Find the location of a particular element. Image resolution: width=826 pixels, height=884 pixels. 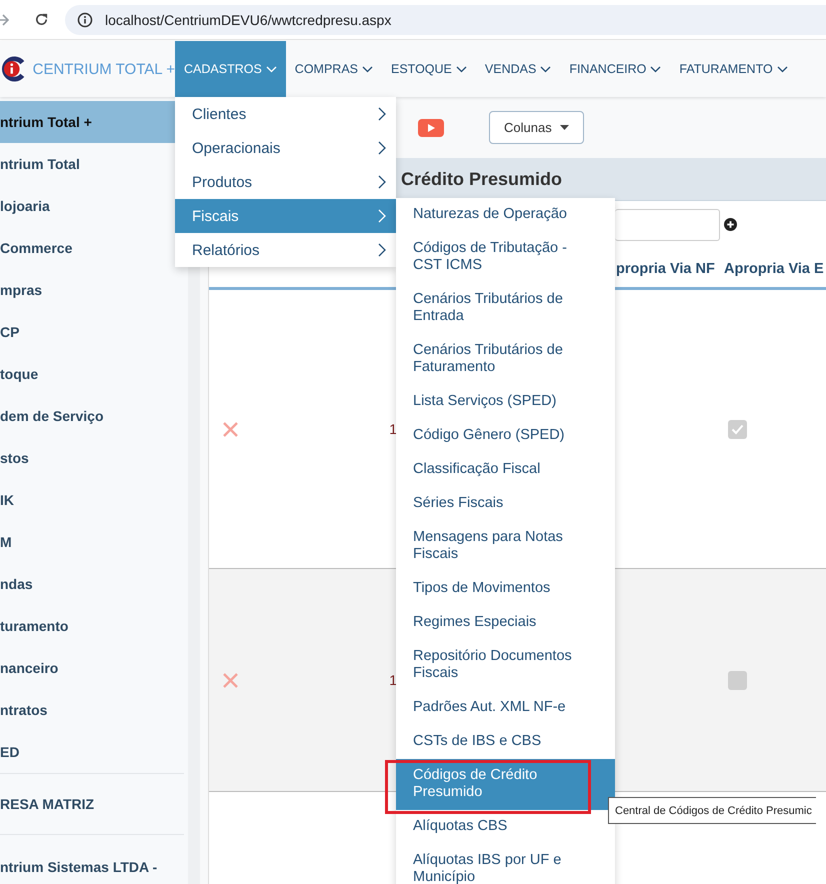

hover-tooltip: Central de Códigos de Crédito Presumic is located at coordinates (712, 810).